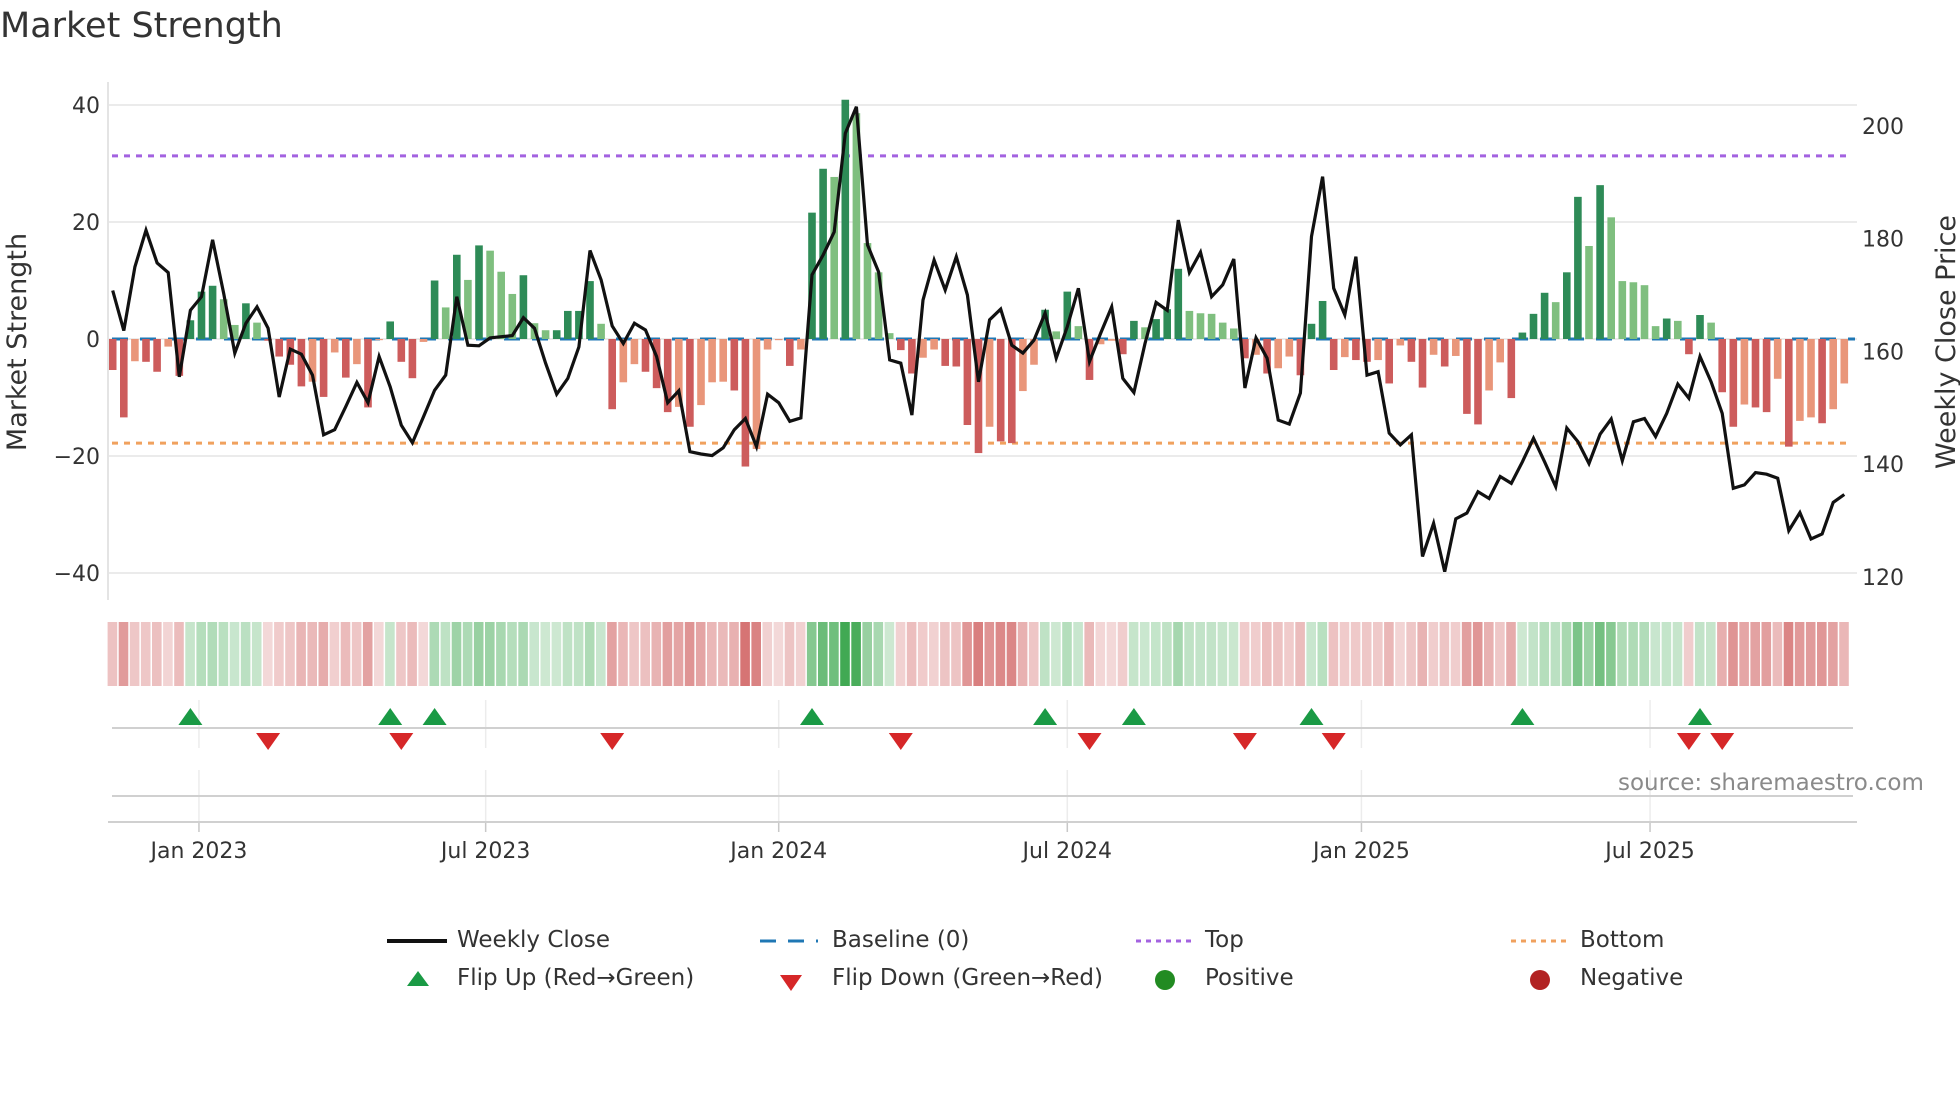  Describe the element at coordinates (967, 978) in the screenshot. I see `legend-flip-down: Flip Down (Green→Red)` at that location.